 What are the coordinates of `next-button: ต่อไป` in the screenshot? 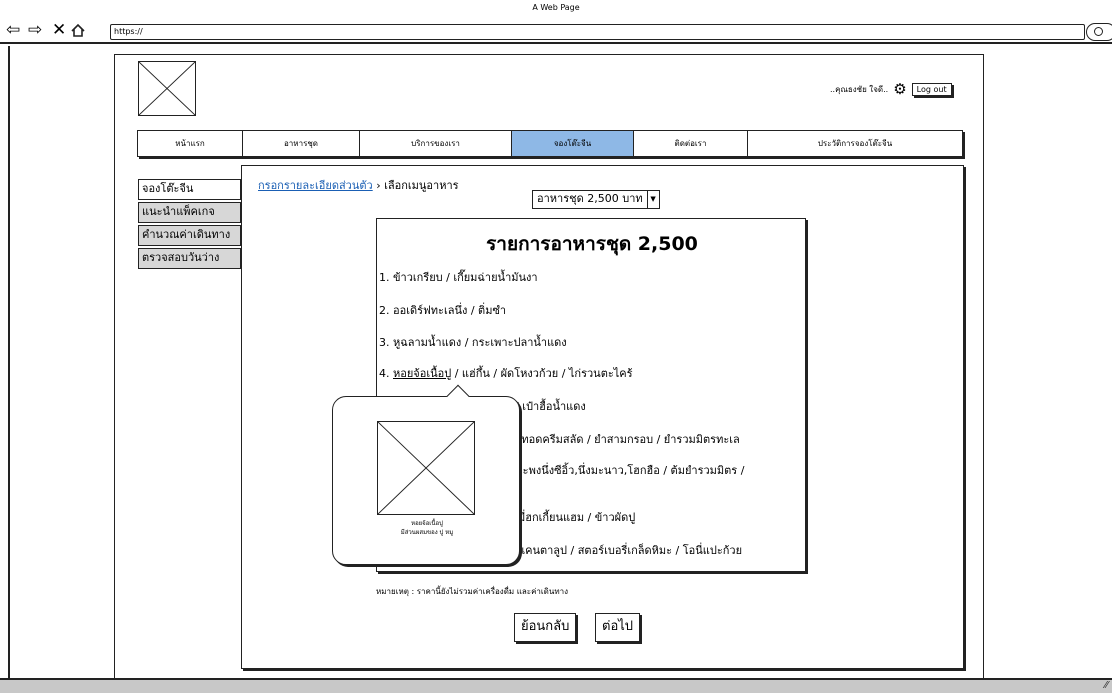 It's located at (618, 627).